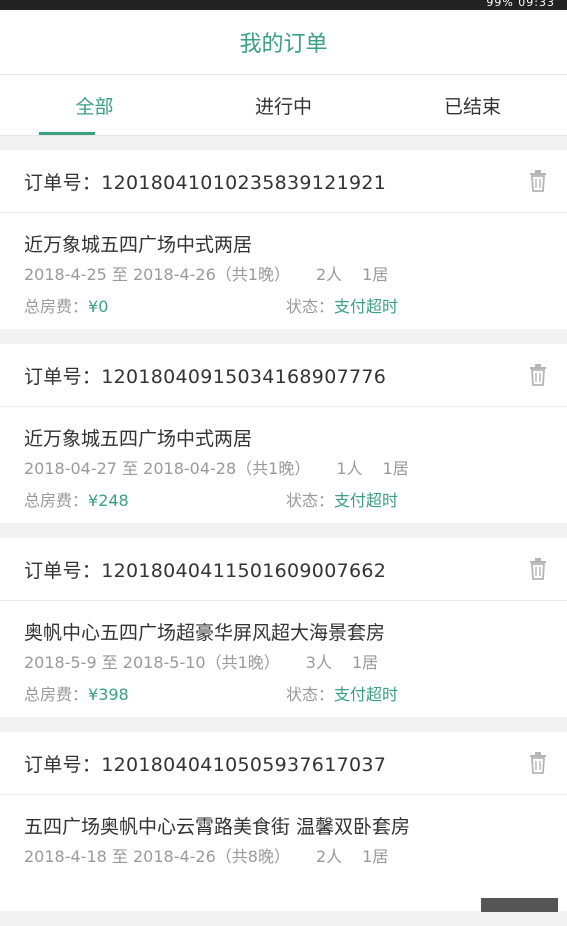 This screenshot has width=567, height=926. I want to click on status-bar: 99% 09:33, so click(283, 5).